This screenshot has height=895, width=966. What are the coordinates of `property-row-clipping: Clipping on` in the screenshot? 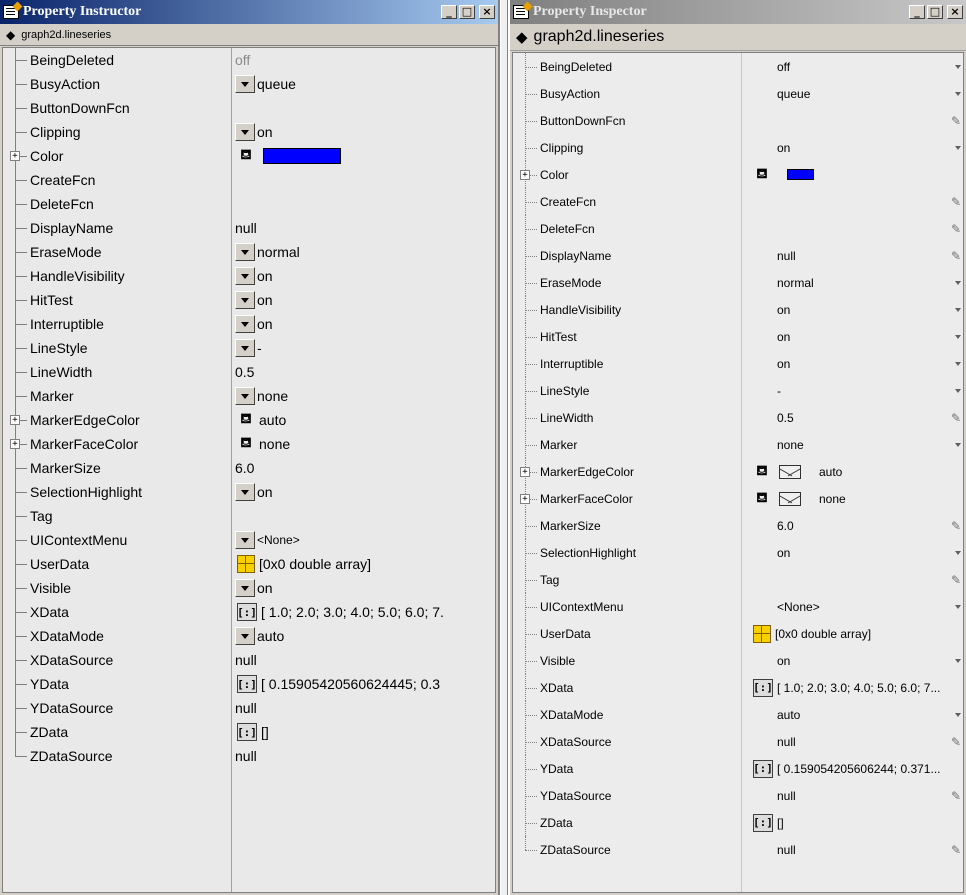 It's located at (249, 132).